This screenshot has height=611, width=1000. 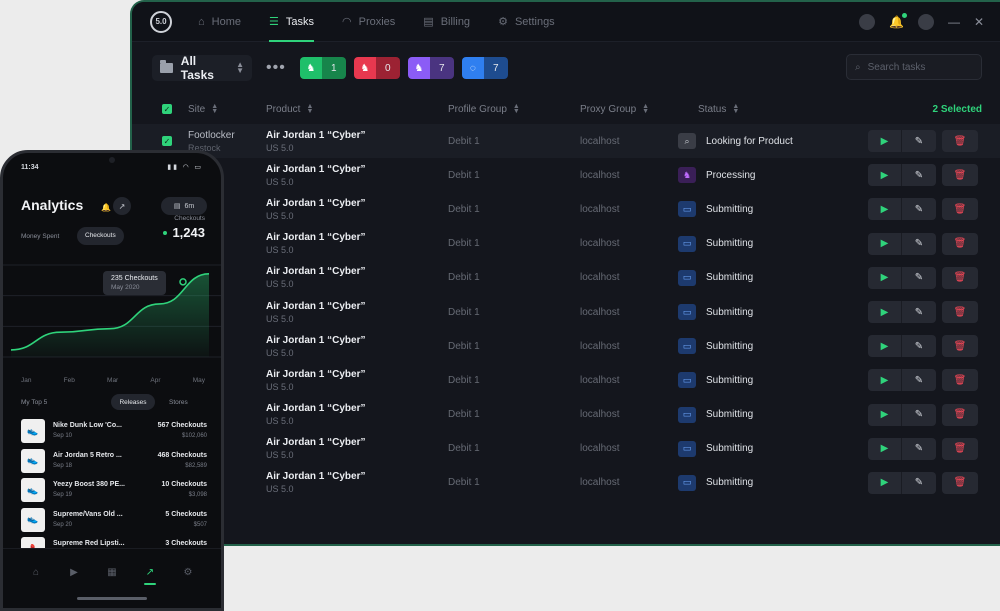 I want to click on stat-count: 1, so click(x=333, y=68).